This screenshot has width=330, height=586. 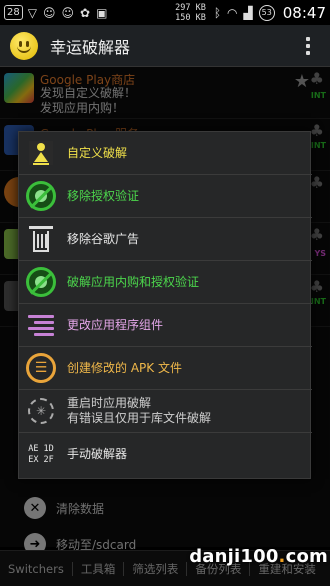 I want to click on menu-item-label: 移除授权验证, so click(x=103, y=195).